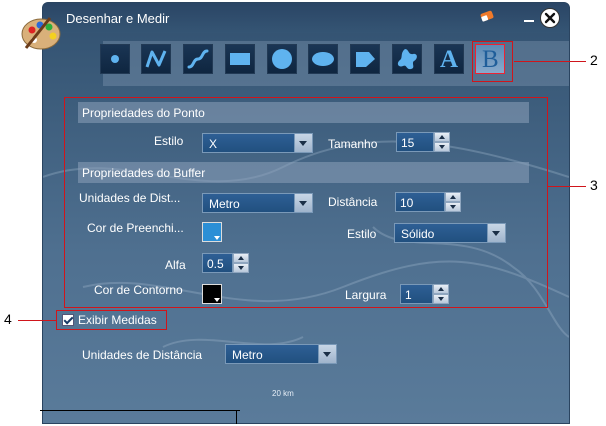  What do you see at coordinates (442, 147) in the screenshot?
I see `point-size-down-icon` at bounding box center [442, 147].